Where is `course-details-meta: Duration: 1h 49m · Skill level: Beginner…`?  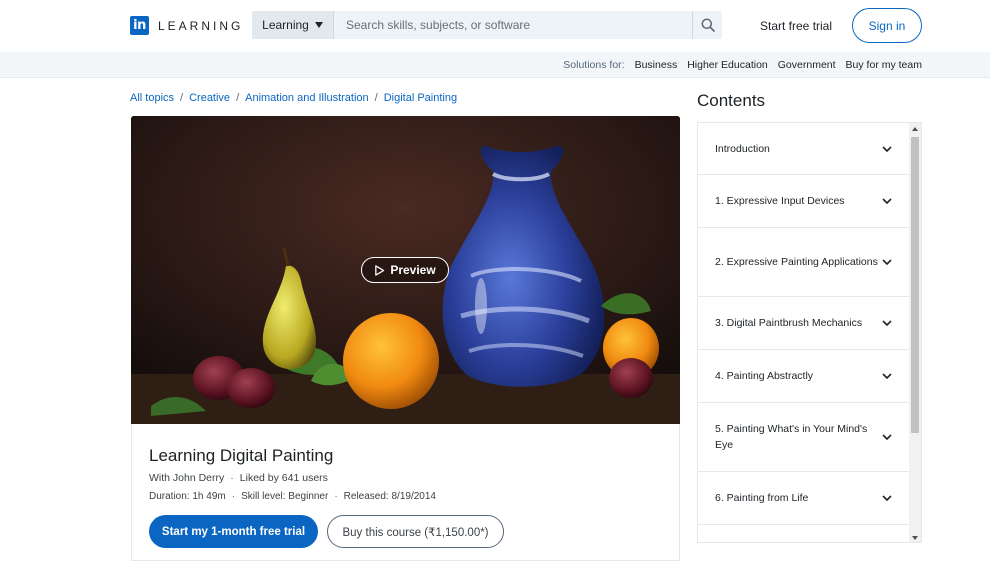
course-details-meta: Duration: 1h 49m · Skill level: Beginner… is located at coordinates (292, 496).